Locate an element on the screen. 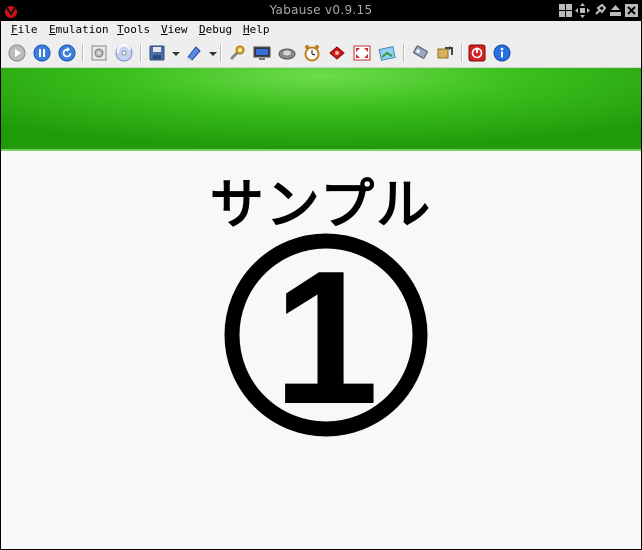 Image resolution: width=642 pixels, height=550 pixels. menu-view: View is located at coordinates (174, 29).